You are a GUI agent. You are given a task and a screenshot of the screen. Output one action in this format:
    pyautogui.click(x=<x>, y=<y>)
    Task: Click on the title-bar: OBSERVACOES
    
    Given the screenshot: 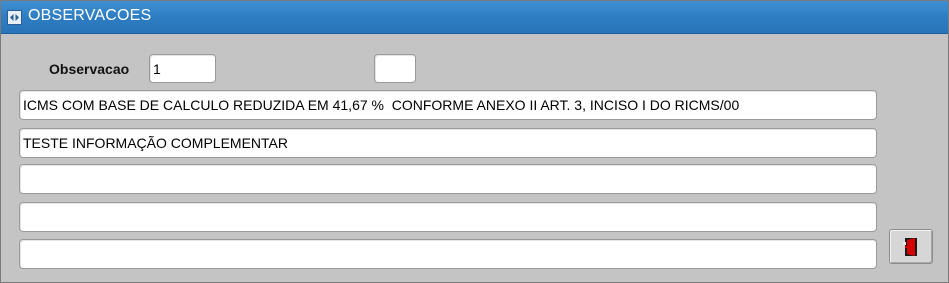 What is the action you would take?
    pyautogui.click(x=474, y=17)
    